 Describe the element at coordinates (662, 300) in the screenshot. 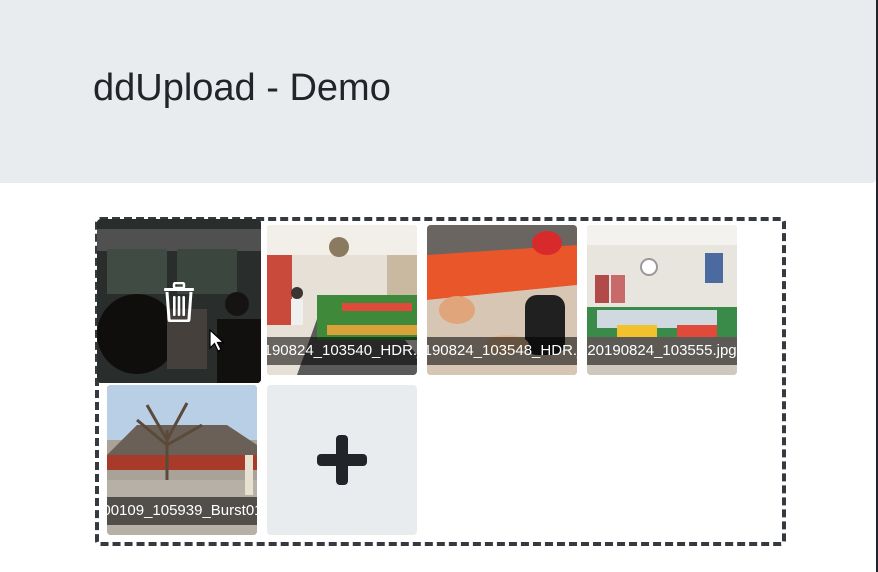

I see `file-thumbnail: 20190824_103555.jpg` at that location.